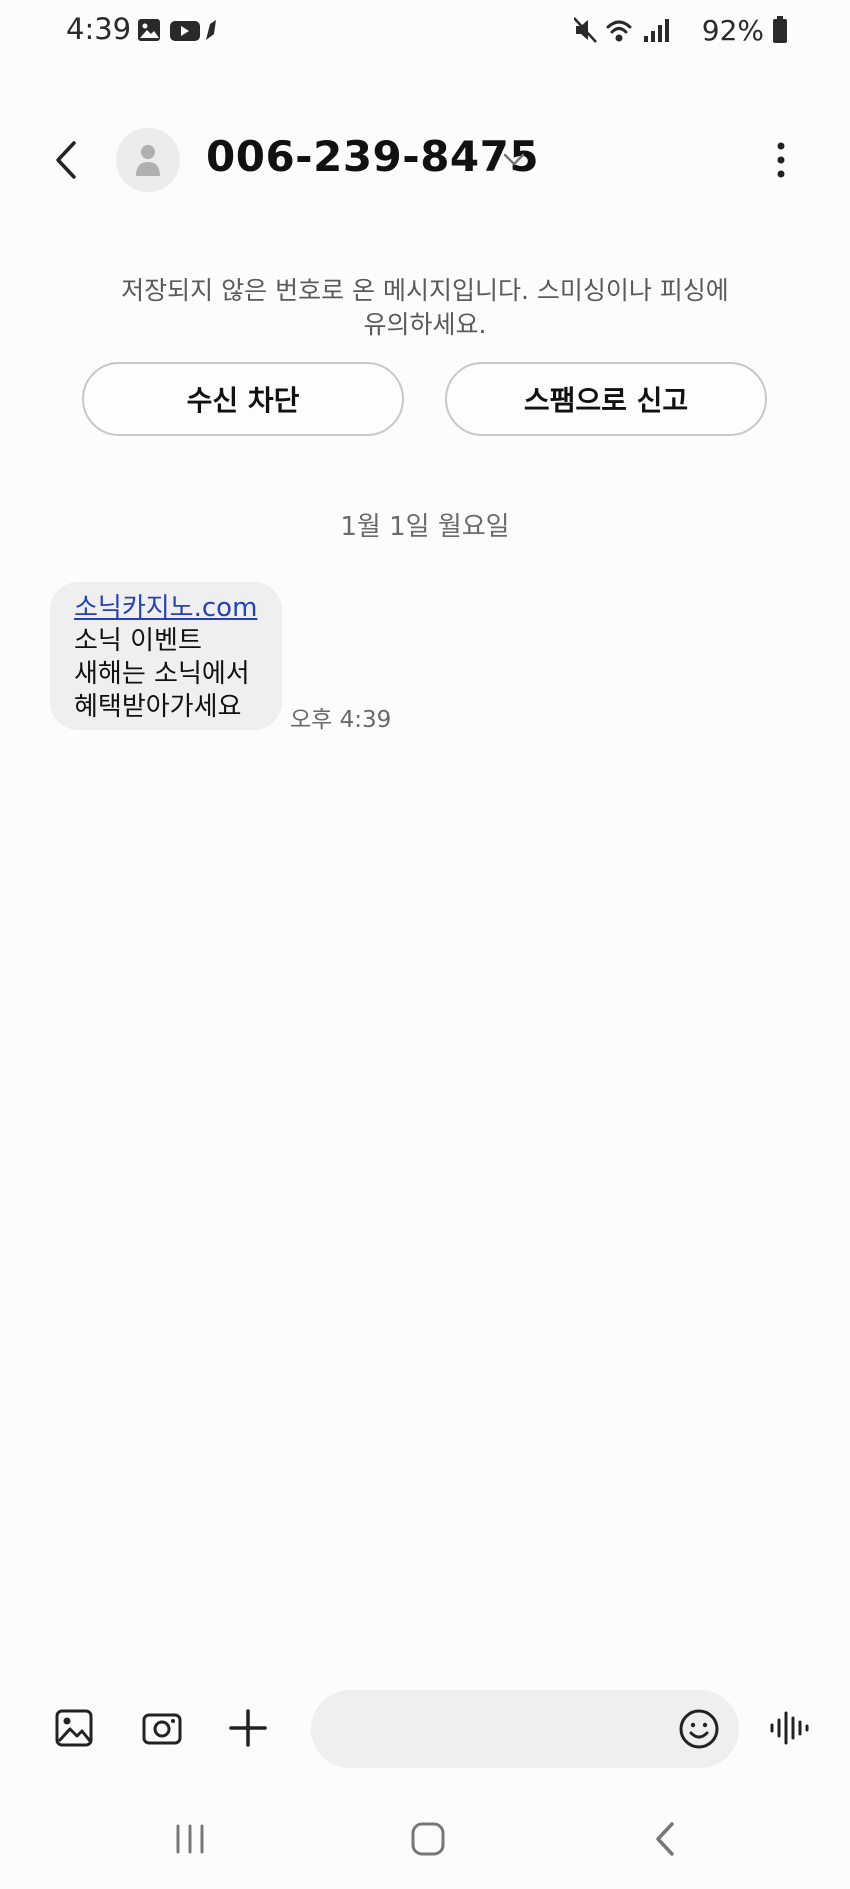 Image resolution: width=850 pixels, height=1889 pixels. Describe the element at coordinates (341, 720) in the screenshot. I see `message-timestamp: 오후 4:39` at that location.